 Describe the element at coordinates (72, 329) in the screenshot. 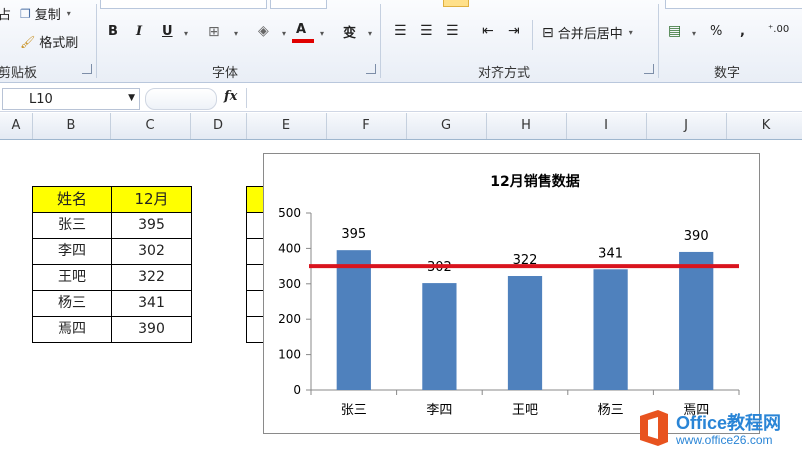

I see `table-cell-name: 焉四` at that location.